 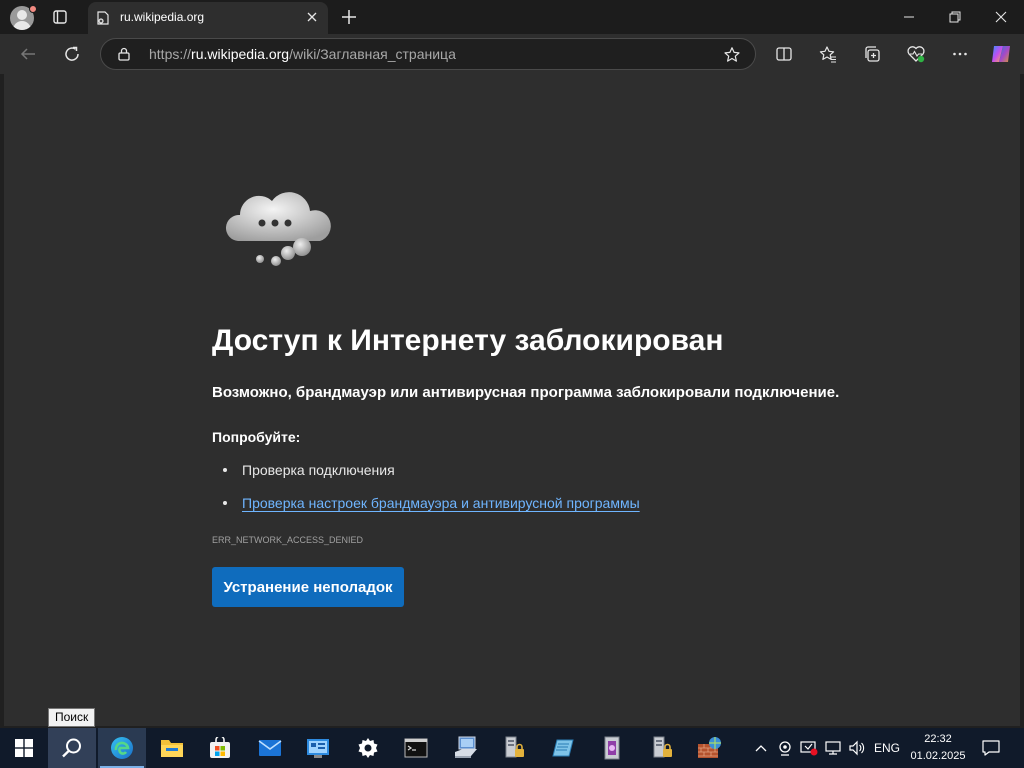 What do you see at coordinates (909, 17) in the screenshot?
I see `minimize-icon` at bounding box center [909, 17].